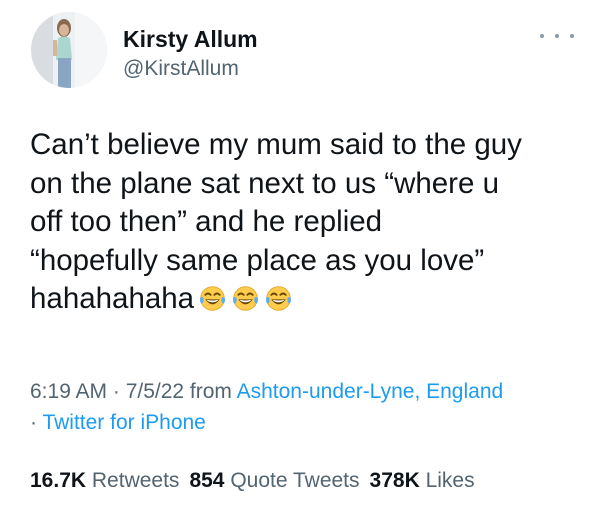 Image resolution: width=600 pixels, height=514 pixels. Describe the element at coordinates (422, 481) in the screenshot. I see `likes-stat: 378K Likes` at that location.